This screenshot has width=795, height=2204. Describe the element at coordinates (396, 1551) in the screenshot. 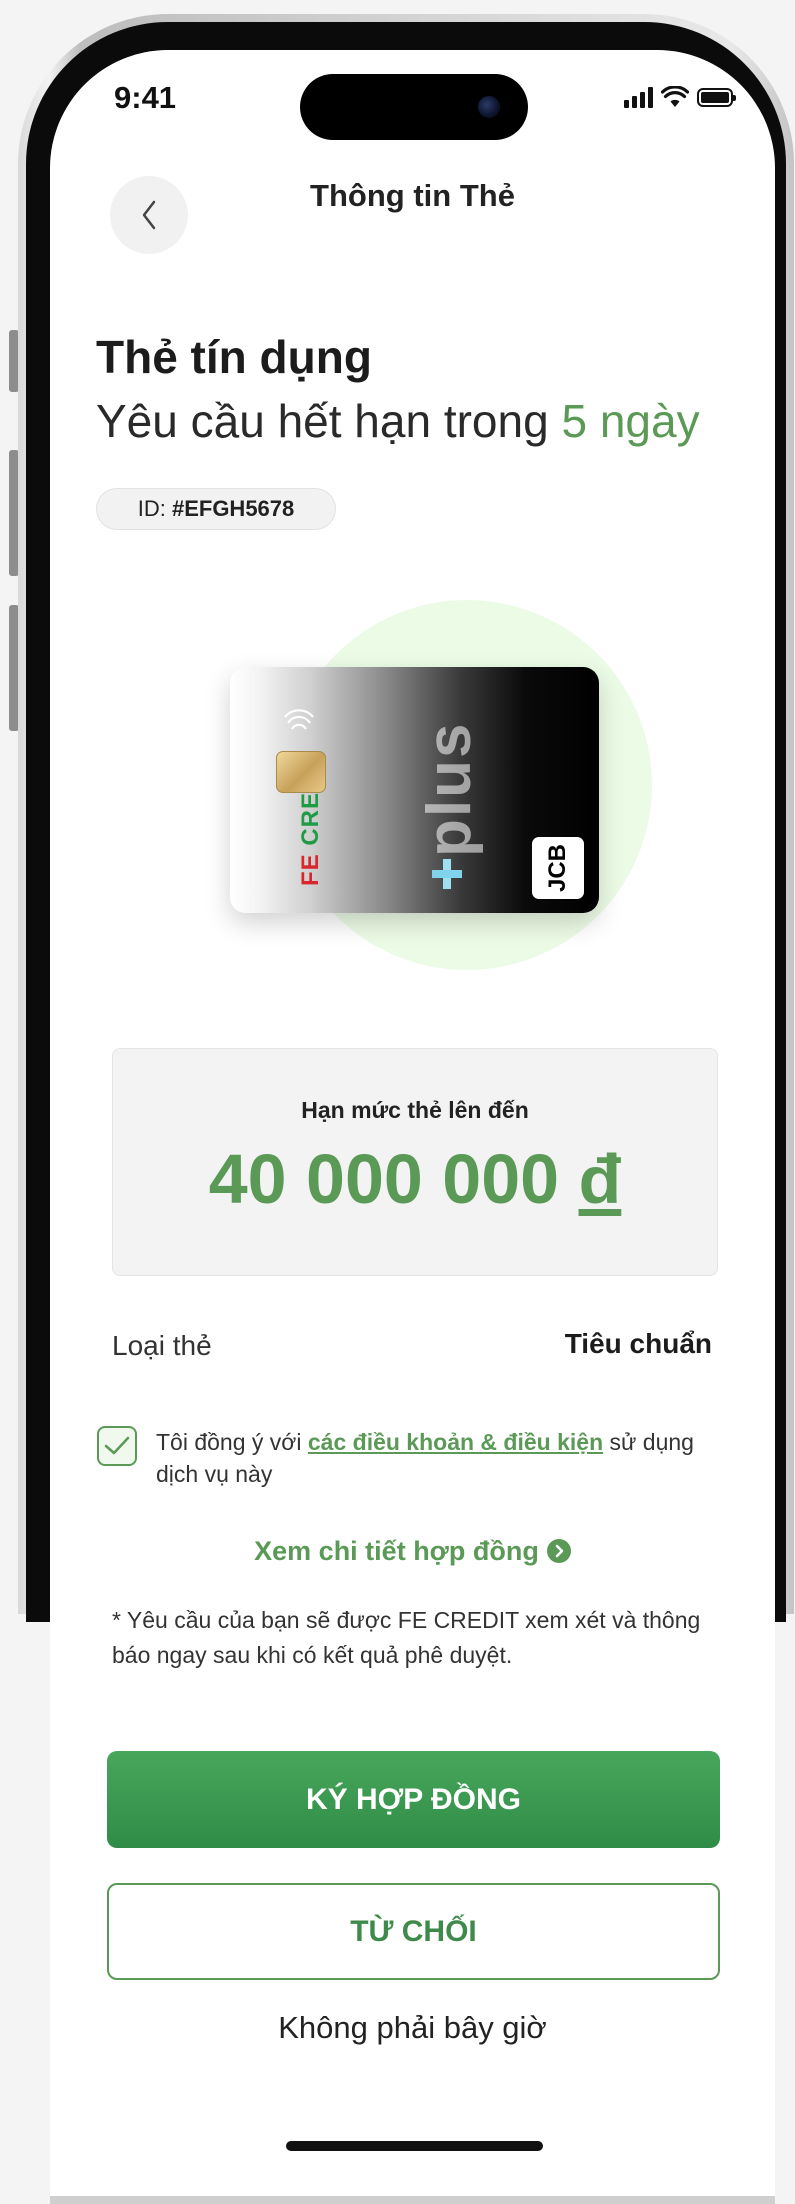

I see `view-contract-label: Xem chi tiết hợp đồng` at that location.